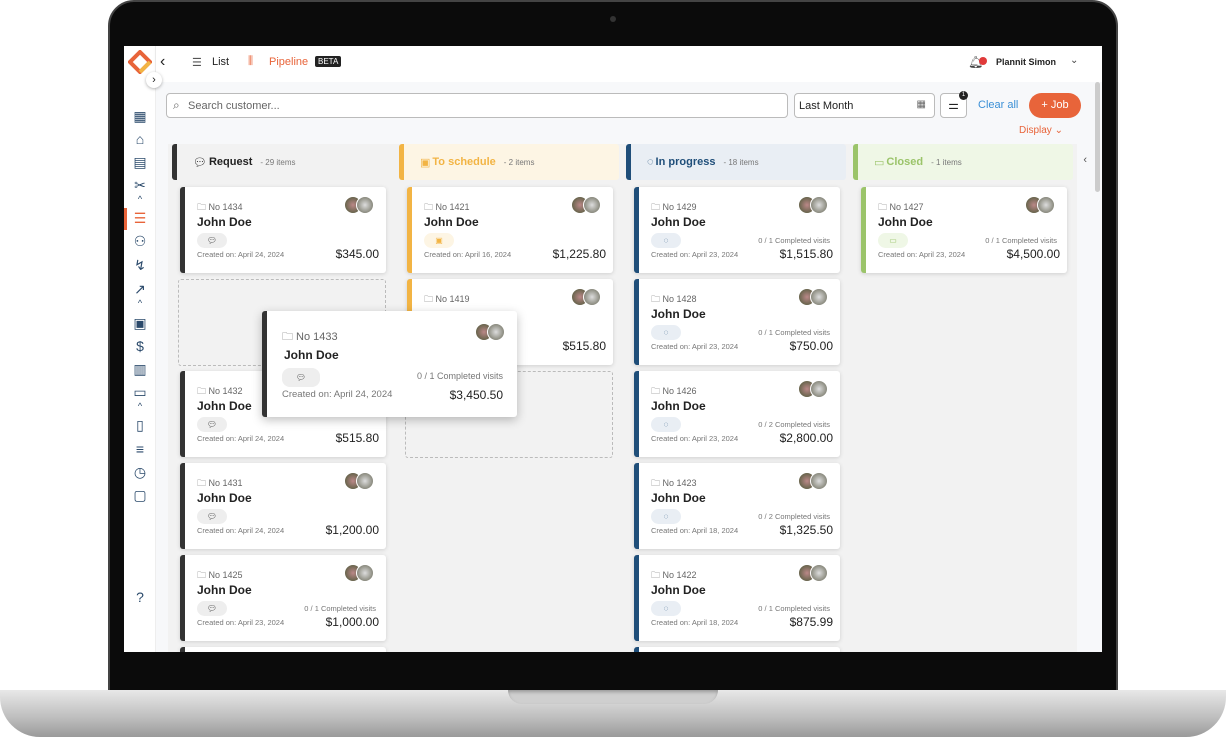 The width and height of the screenshot is (1226, 737). What do you see at coordinates (879, 162) in the screenshot?
I see `folder-icon: ▭` at bounding box center [879, 162].